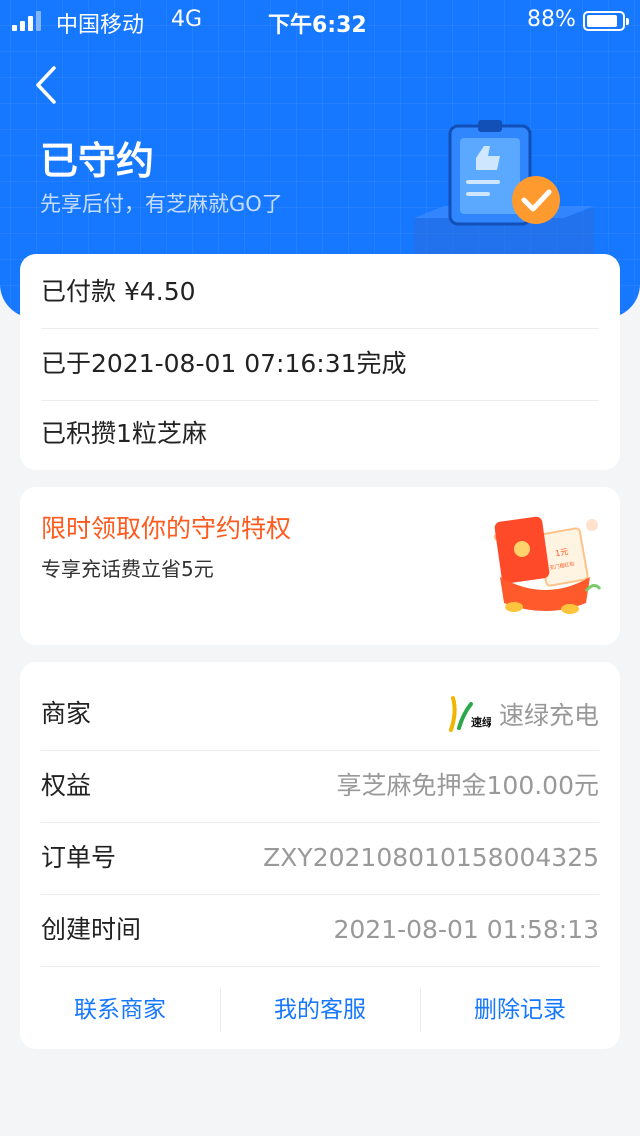  What do you see at coordinates (161, 204) in the screenshot?
I see `page-subtitle: 先享后付，有芝麻就GO了` at bounding box center [161, 204].